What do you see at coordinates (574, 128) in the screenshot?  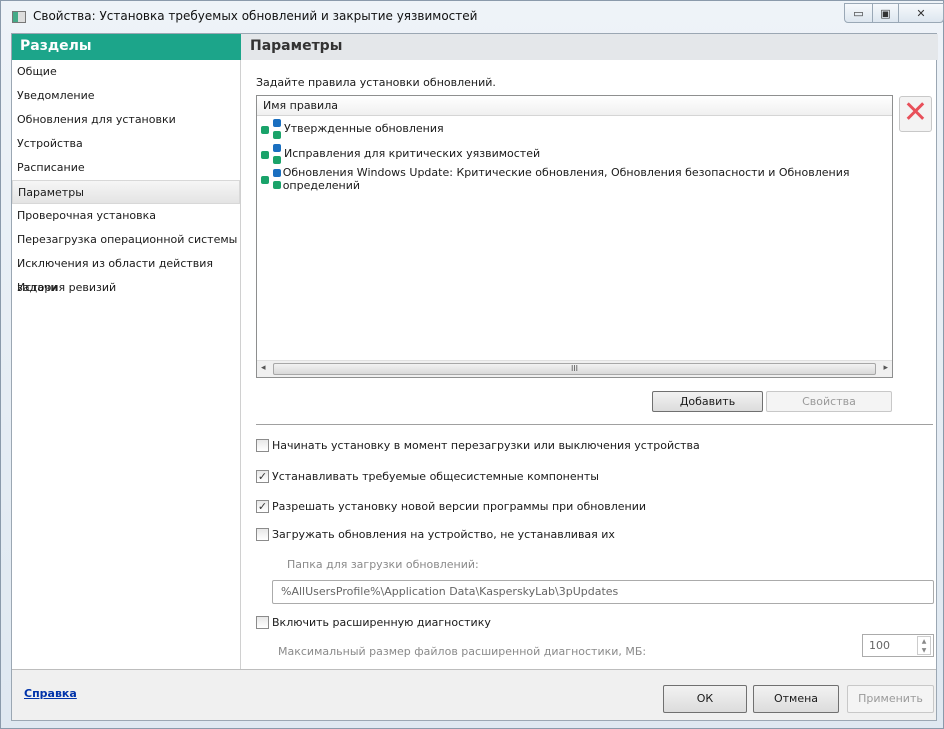 I see `list-item: Утвержденные обновления` at bounding box center [574, 128].